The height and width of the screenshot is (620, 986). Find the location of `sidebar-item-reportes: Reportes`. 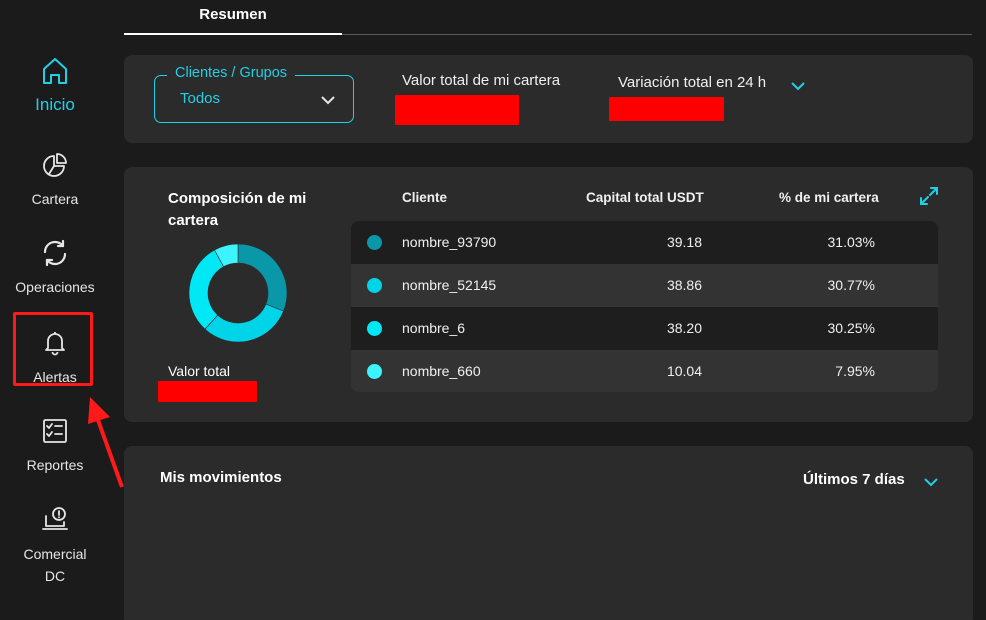

sidebar-item-reportes: Reportes is located at coordinates (55, 446).